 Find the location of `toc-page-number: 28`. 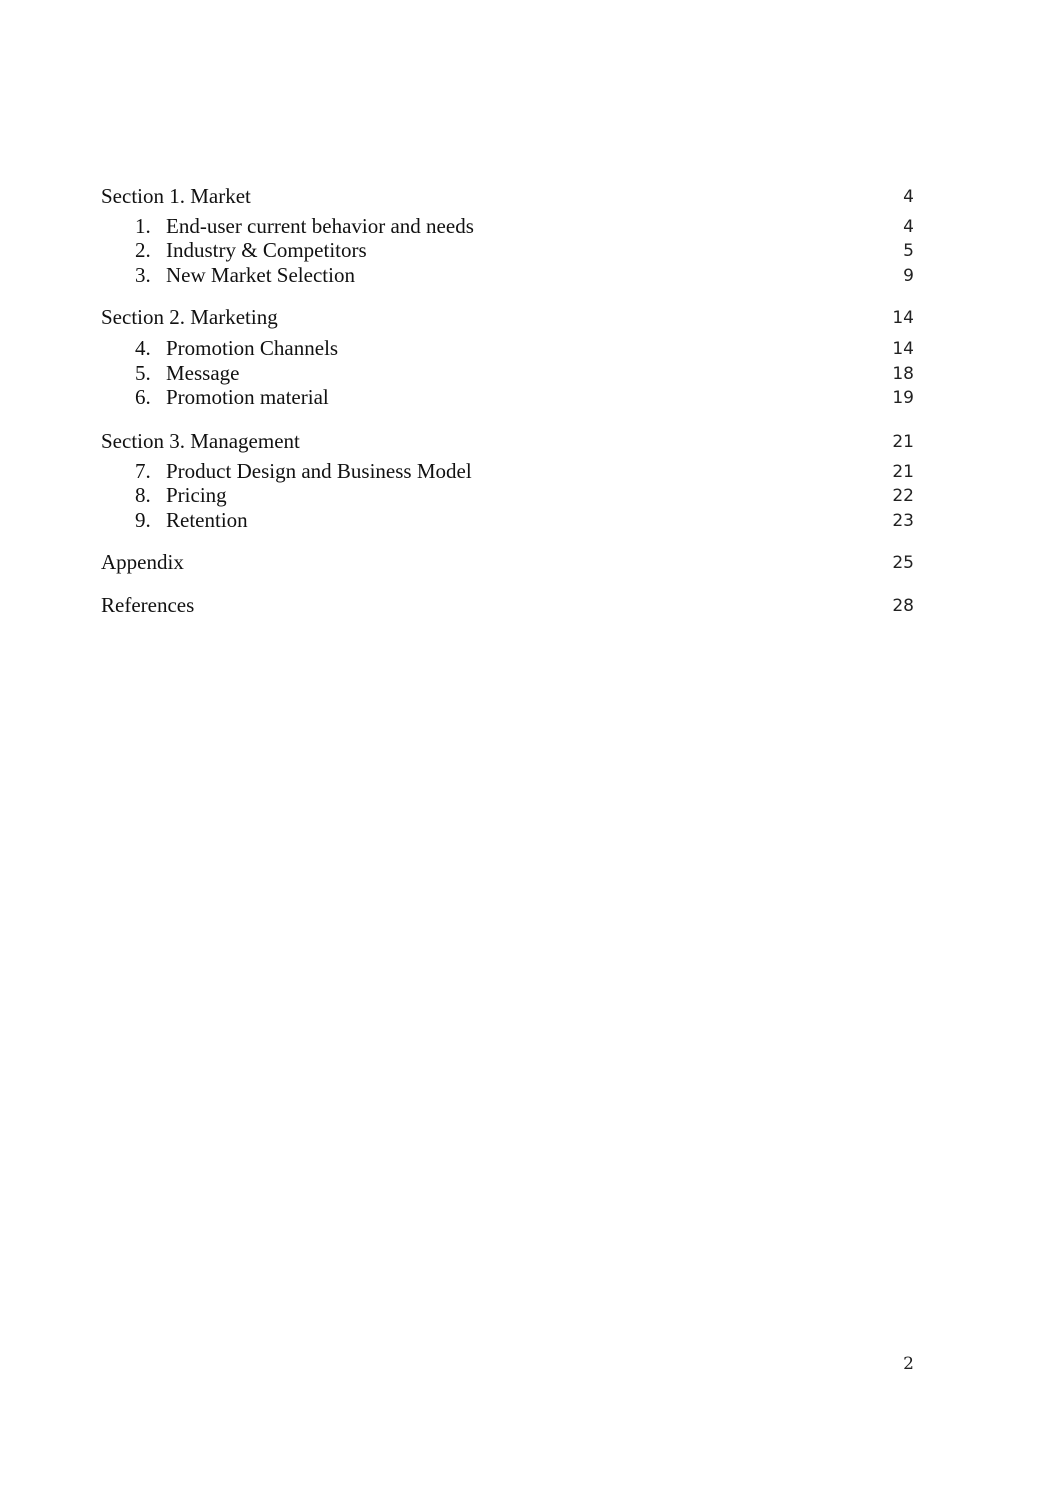

toc-page-number: 28 is located at coordinates (903, 606).